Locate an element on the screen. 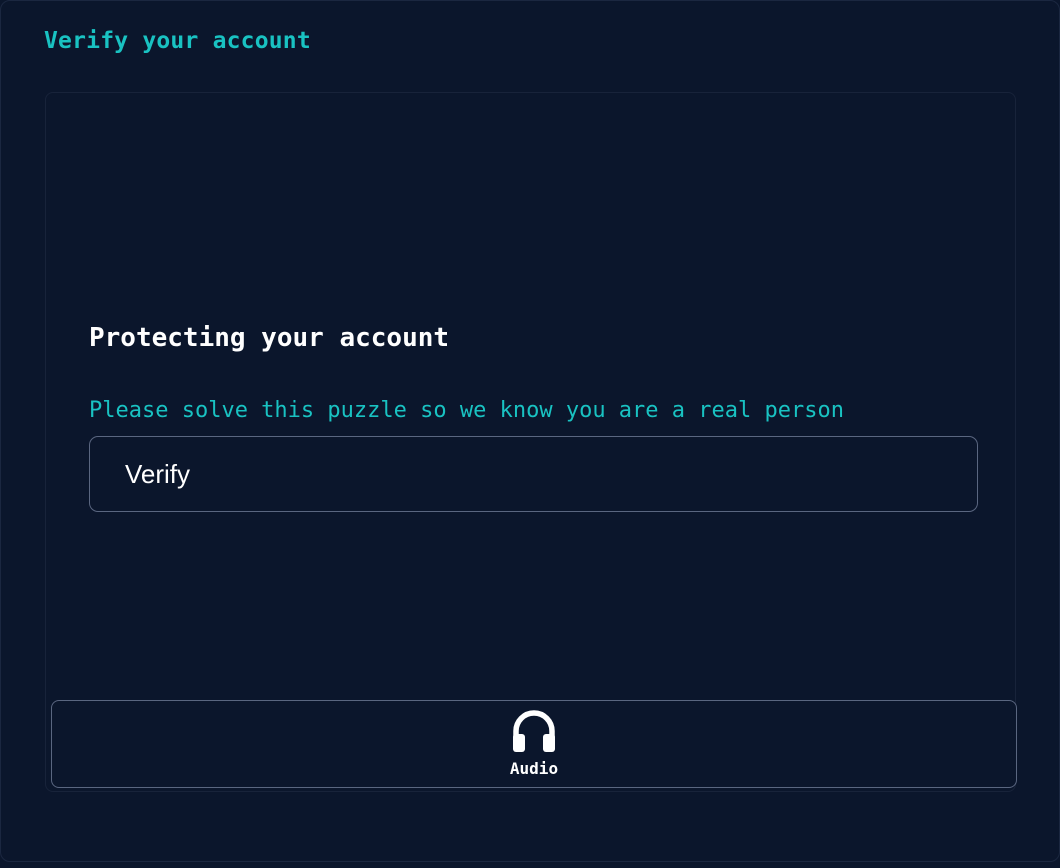 This screenshot has height=868, width=1060. verify-button-label: Verify is located at coordinates (158, 474).